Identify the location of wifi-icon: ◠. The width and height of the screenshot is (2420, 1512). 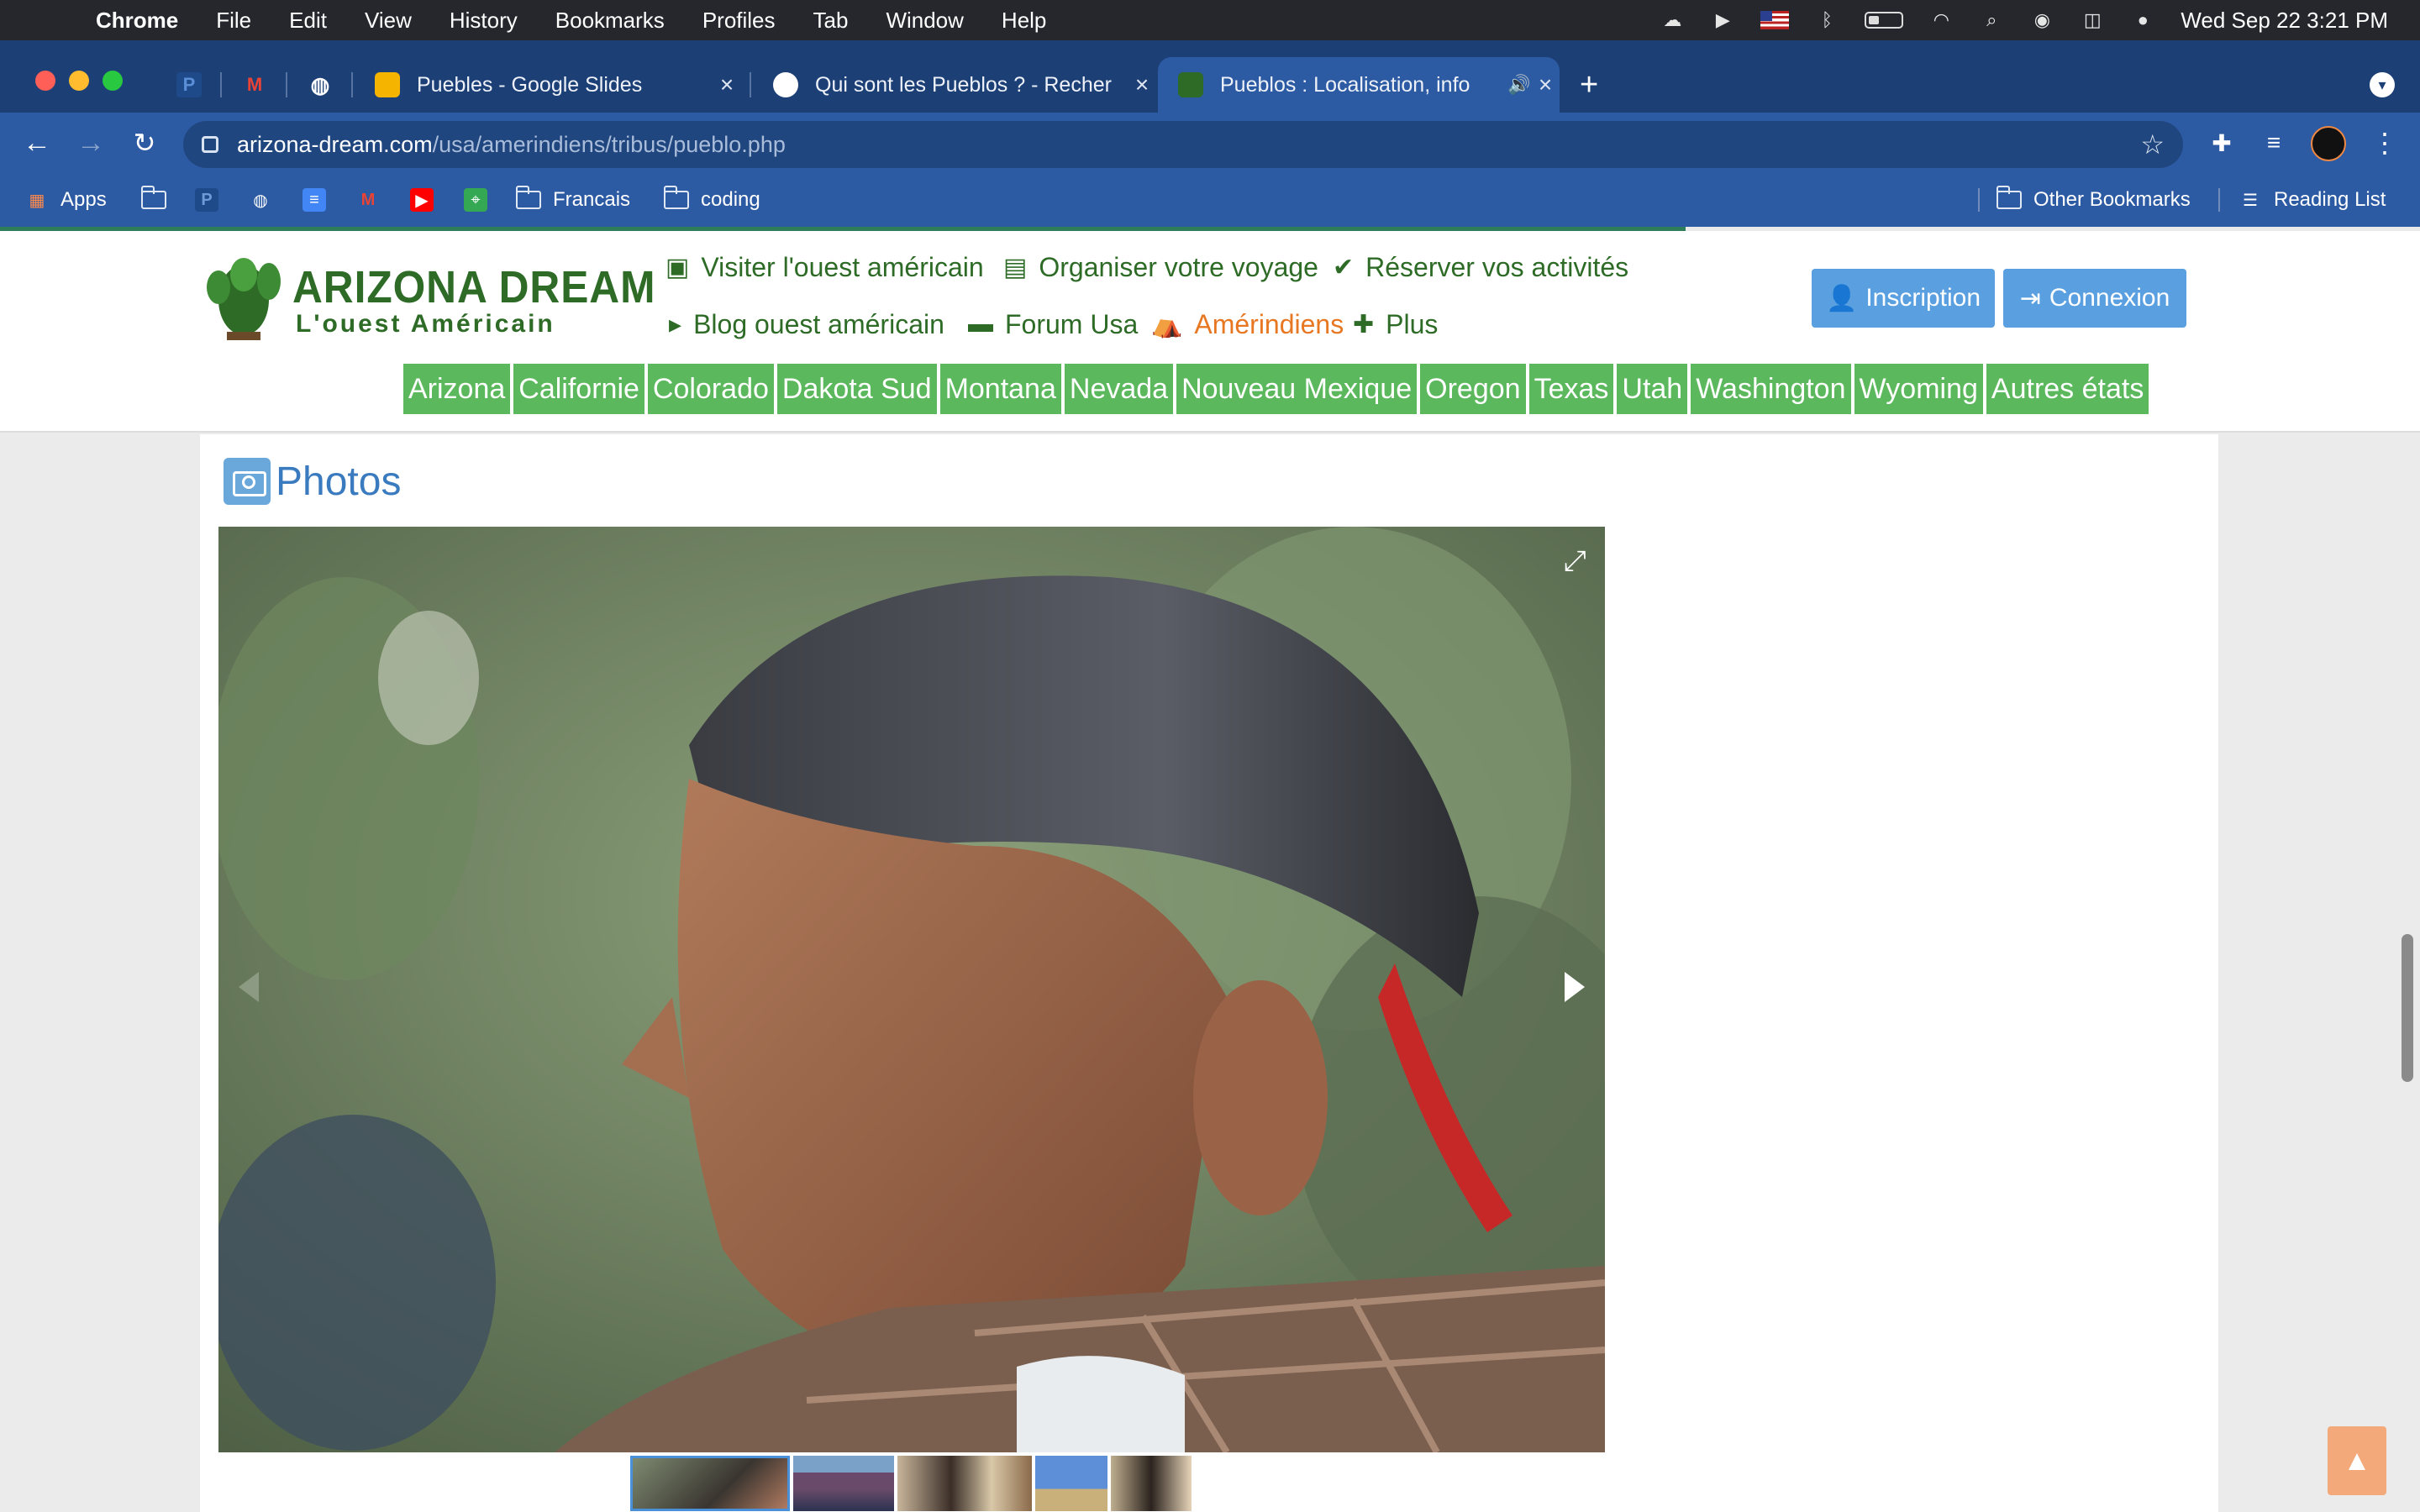
(1941, 19).